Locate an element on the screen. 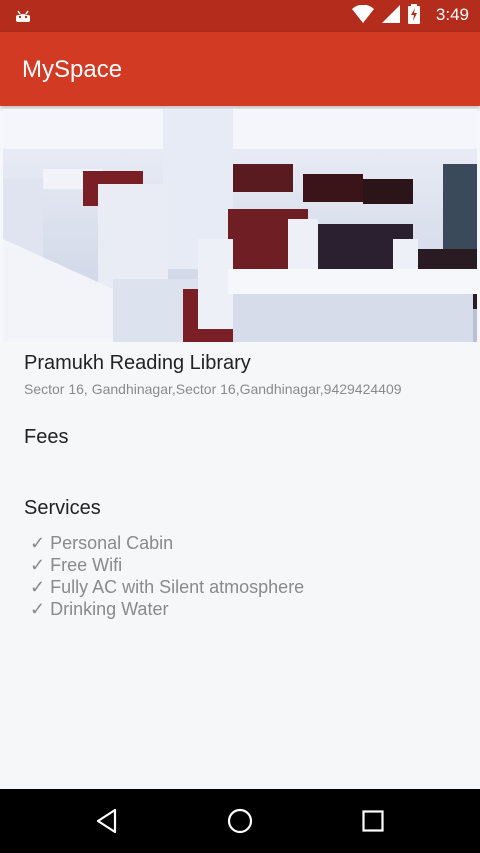 The width and height of the screenshot is (480, 853). wifi-icon is located at coordinates (363, 16).